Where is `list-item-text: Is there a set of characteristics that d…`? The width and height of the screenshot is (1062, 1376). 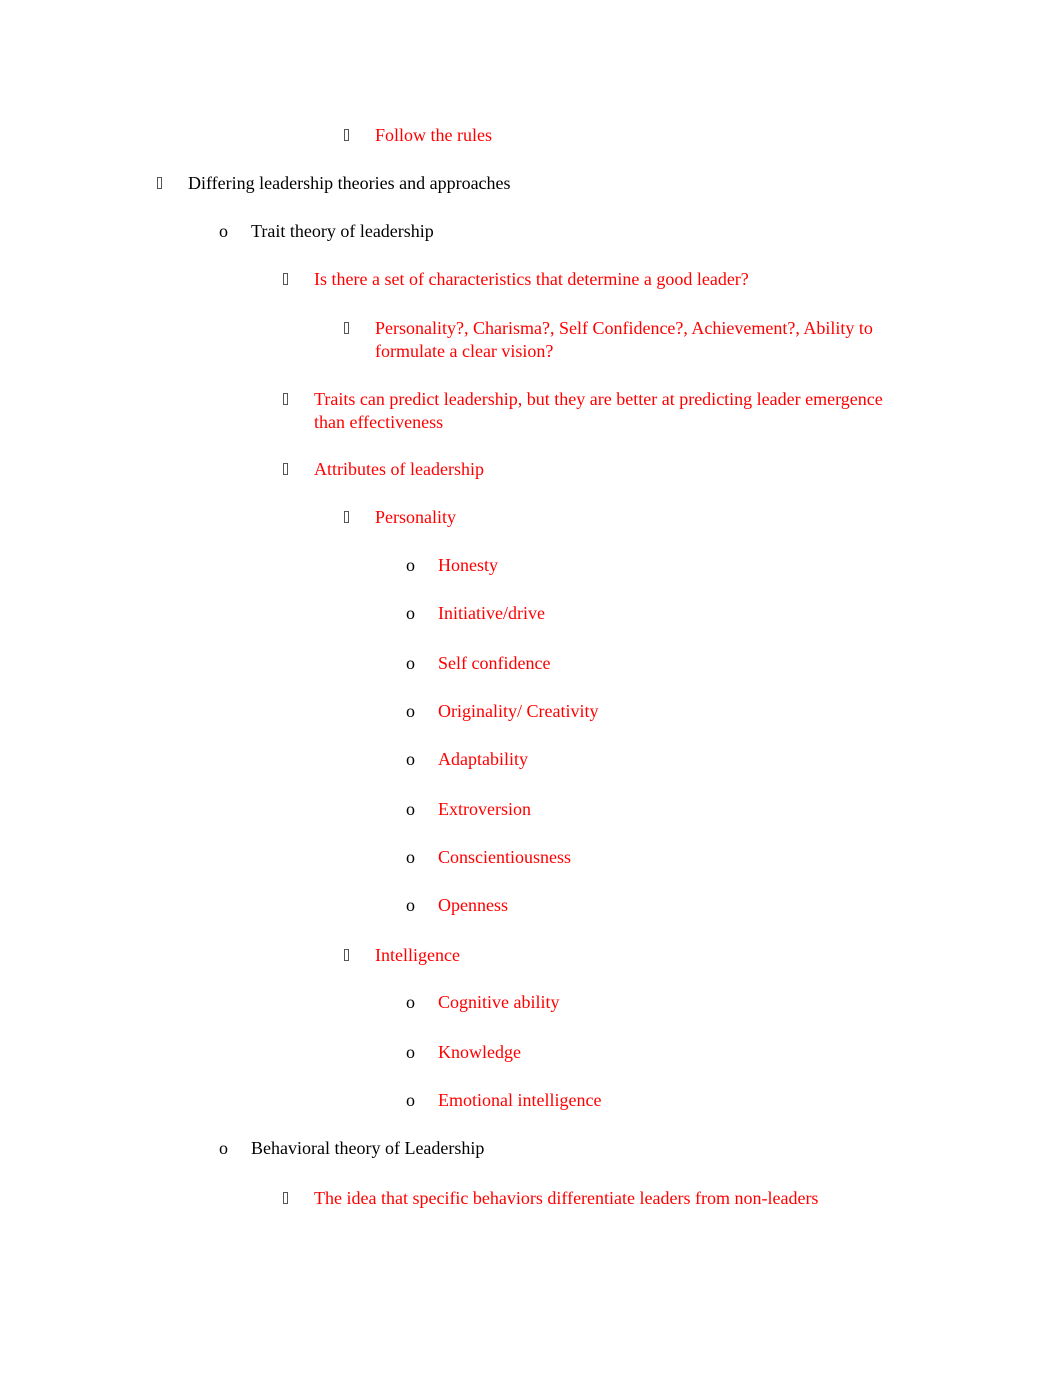 list-item-text: Is there a set of characteristics that d… is located at coordinates (531, 279).